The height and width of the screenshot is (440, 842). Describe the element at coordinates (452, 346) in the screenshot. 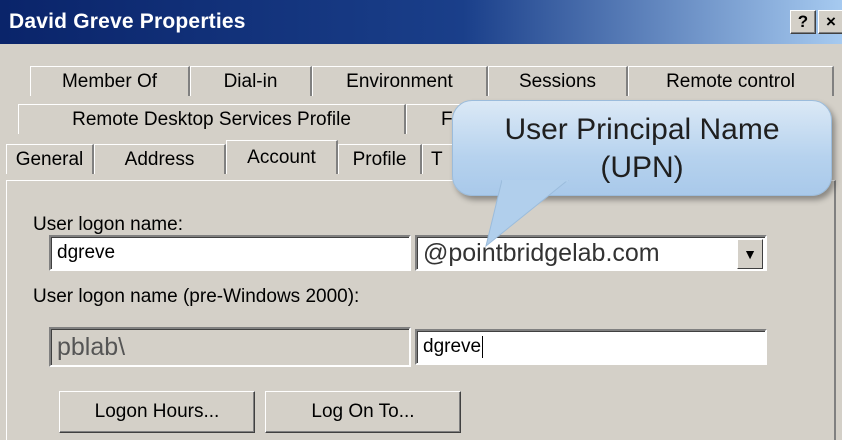

I see `pre2000-logon-value: dgreve` at that location.